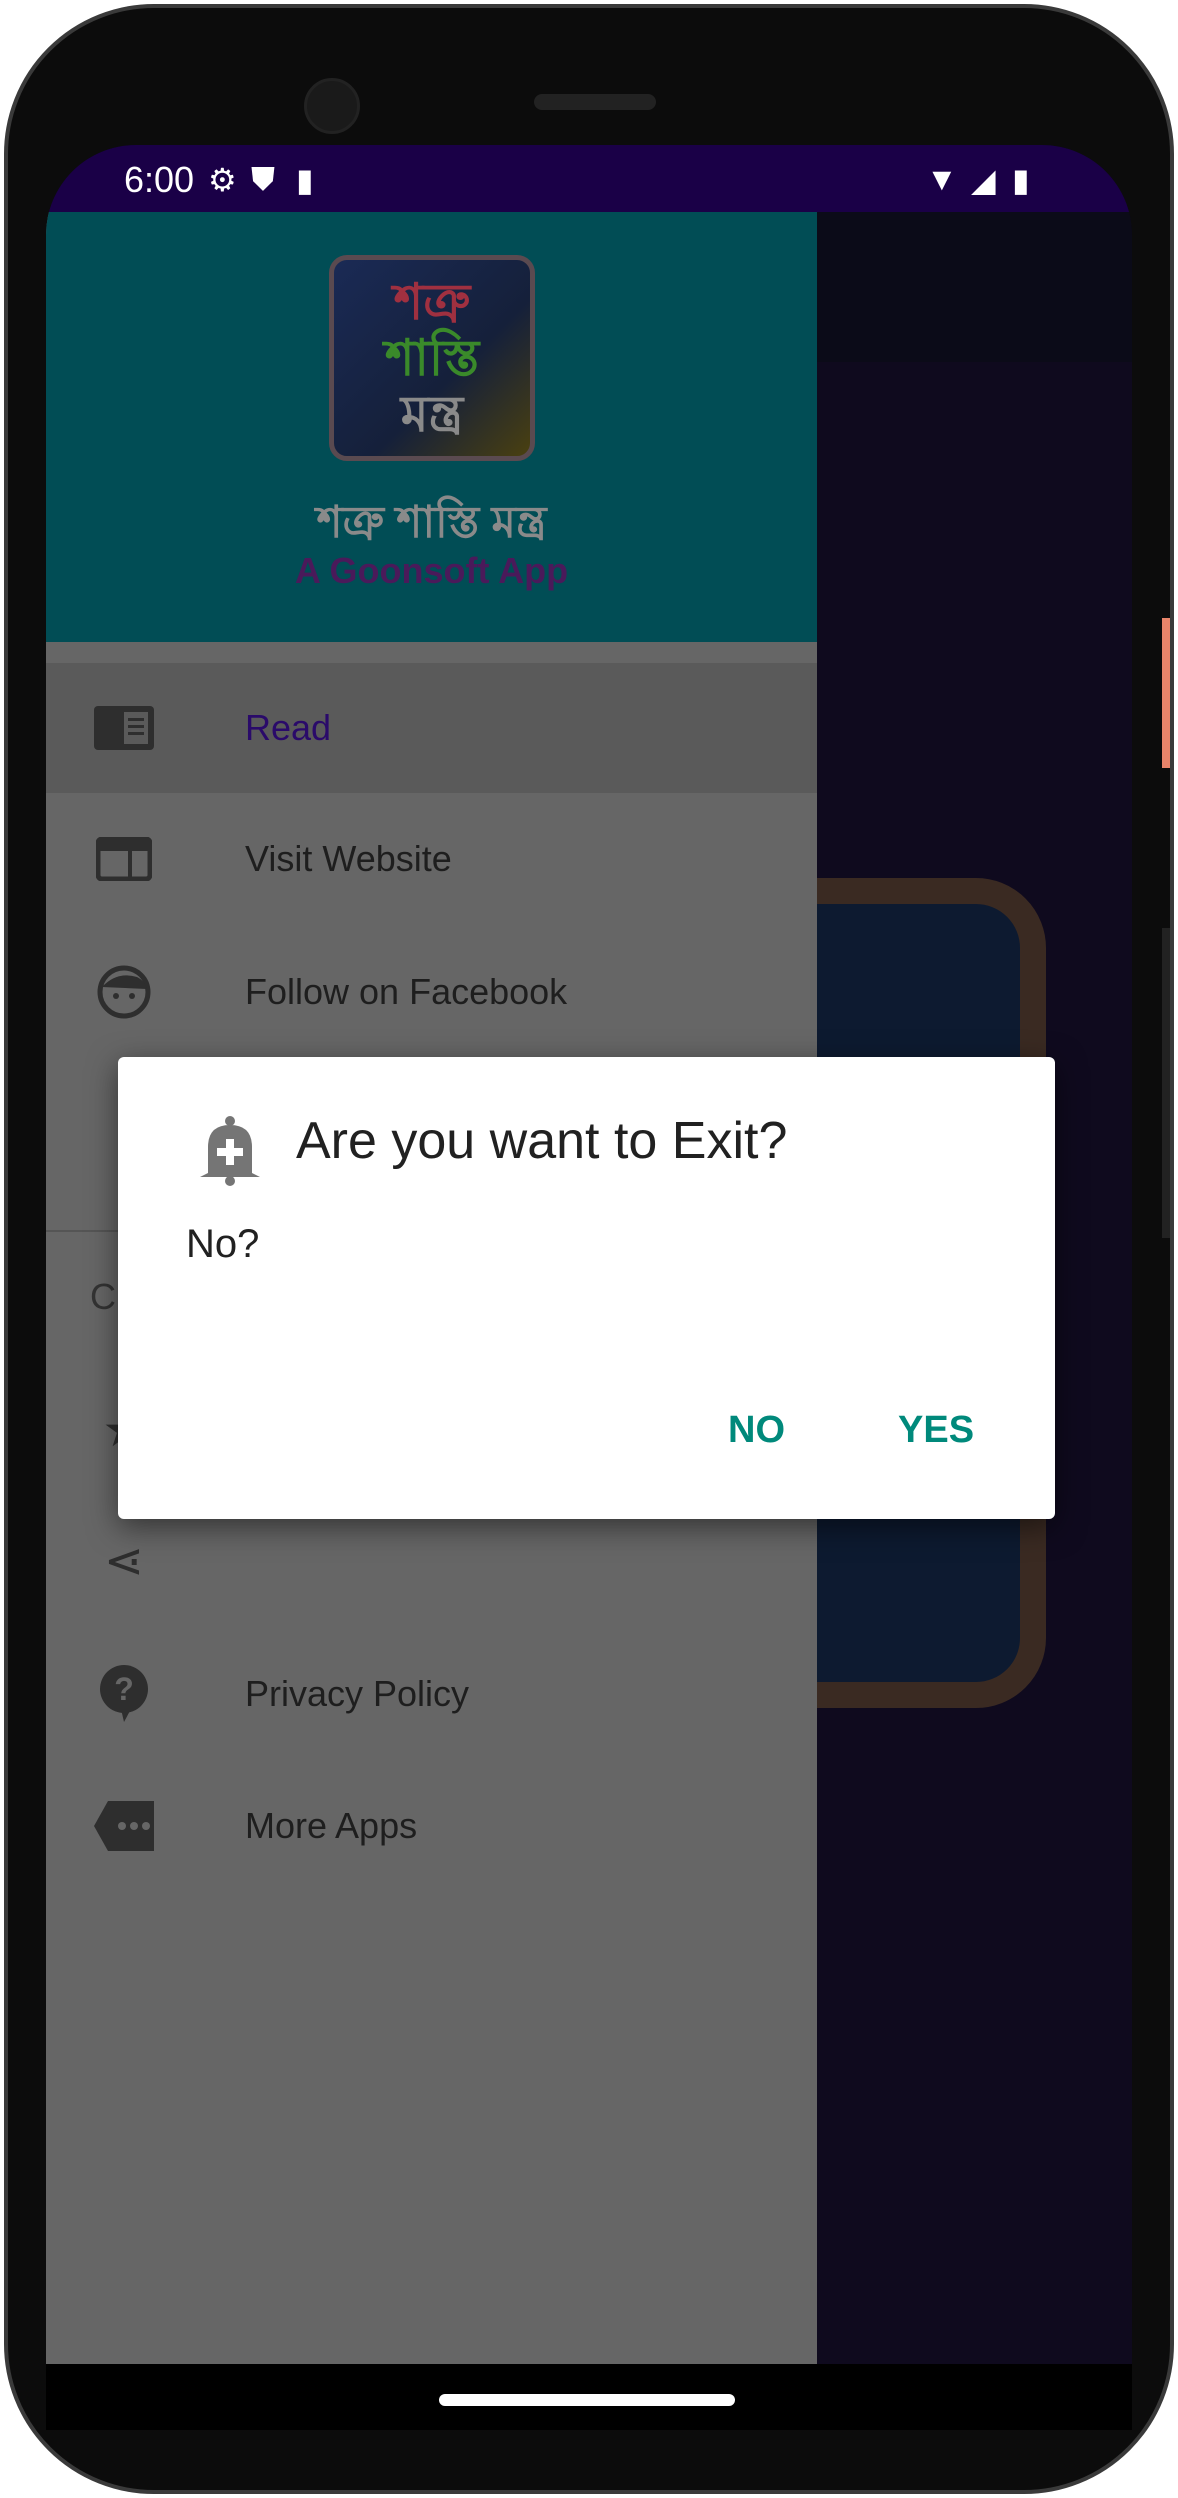 The height and width of the screenshot is (2498, 1178). Describe the element at coordinates (431, 570) in the screenshot. I see `app-subtitle: A Goonsoft App` at that location.